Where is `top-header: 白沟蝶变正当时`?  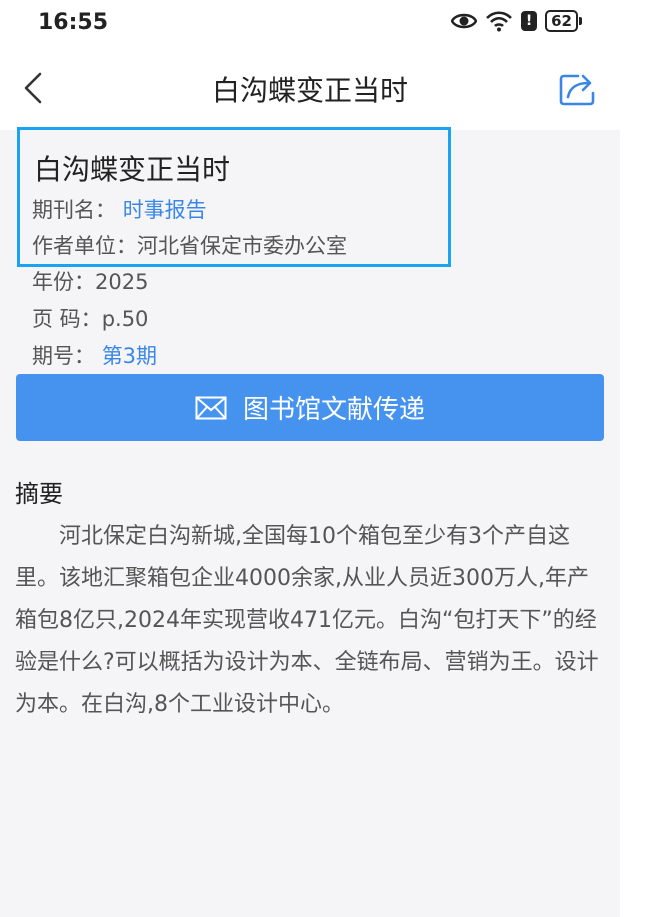
top-header: 白沟蝶变正当时 is located at coordinates (310, 90).